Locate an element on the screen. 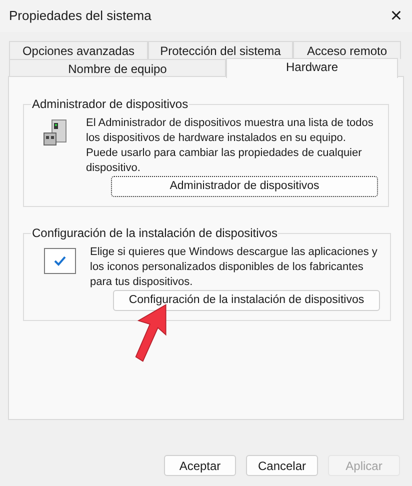 The width and height of the screenshot is (412, 486). tab: Protección del sistema is located at coordinates (220, 50).